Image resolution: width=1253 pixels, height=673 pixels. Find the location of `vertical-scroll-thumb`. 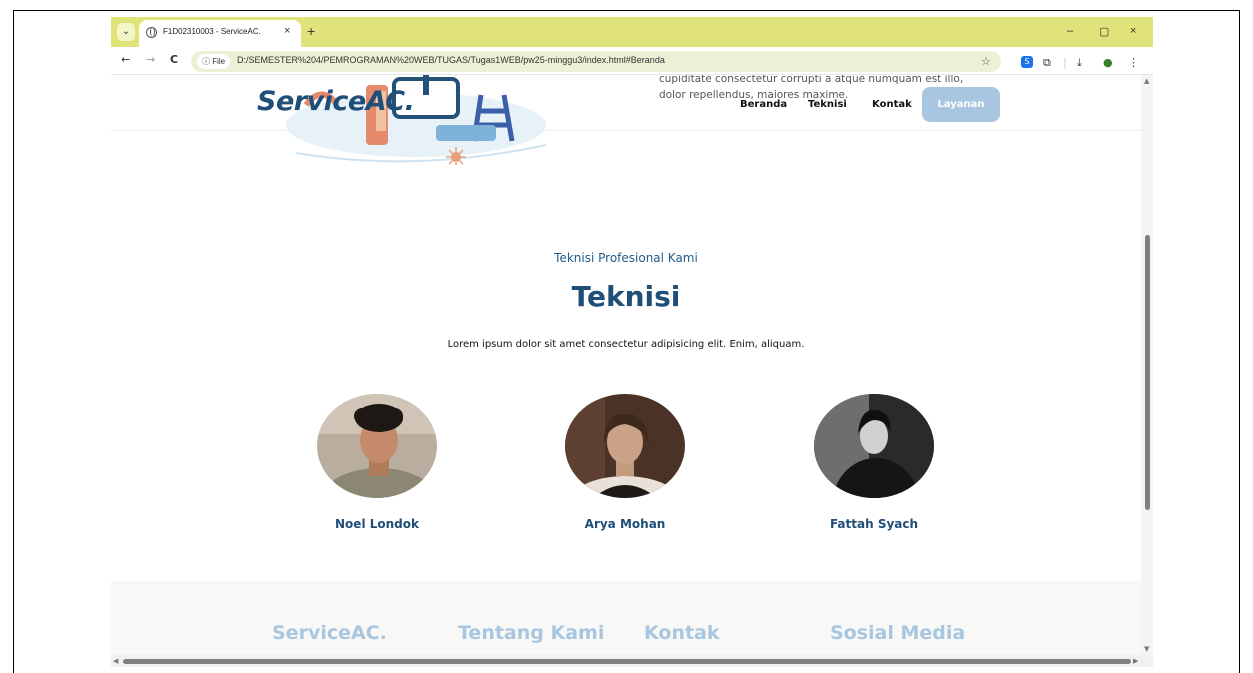

vertical-scroll-thumb is located at coordinates (1147, 372).